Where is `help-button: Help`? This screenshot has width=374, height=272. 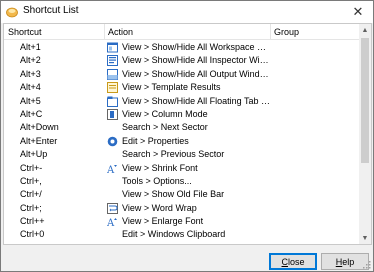
help-button: Help is located at coordinates (345, 261).